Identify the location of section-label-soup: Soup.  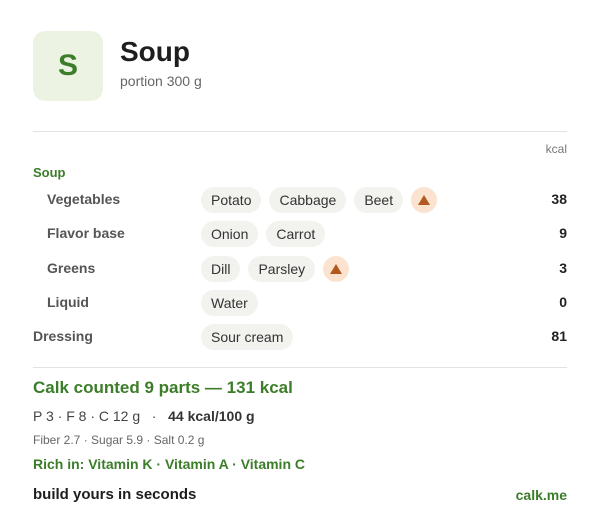
(49, 172).